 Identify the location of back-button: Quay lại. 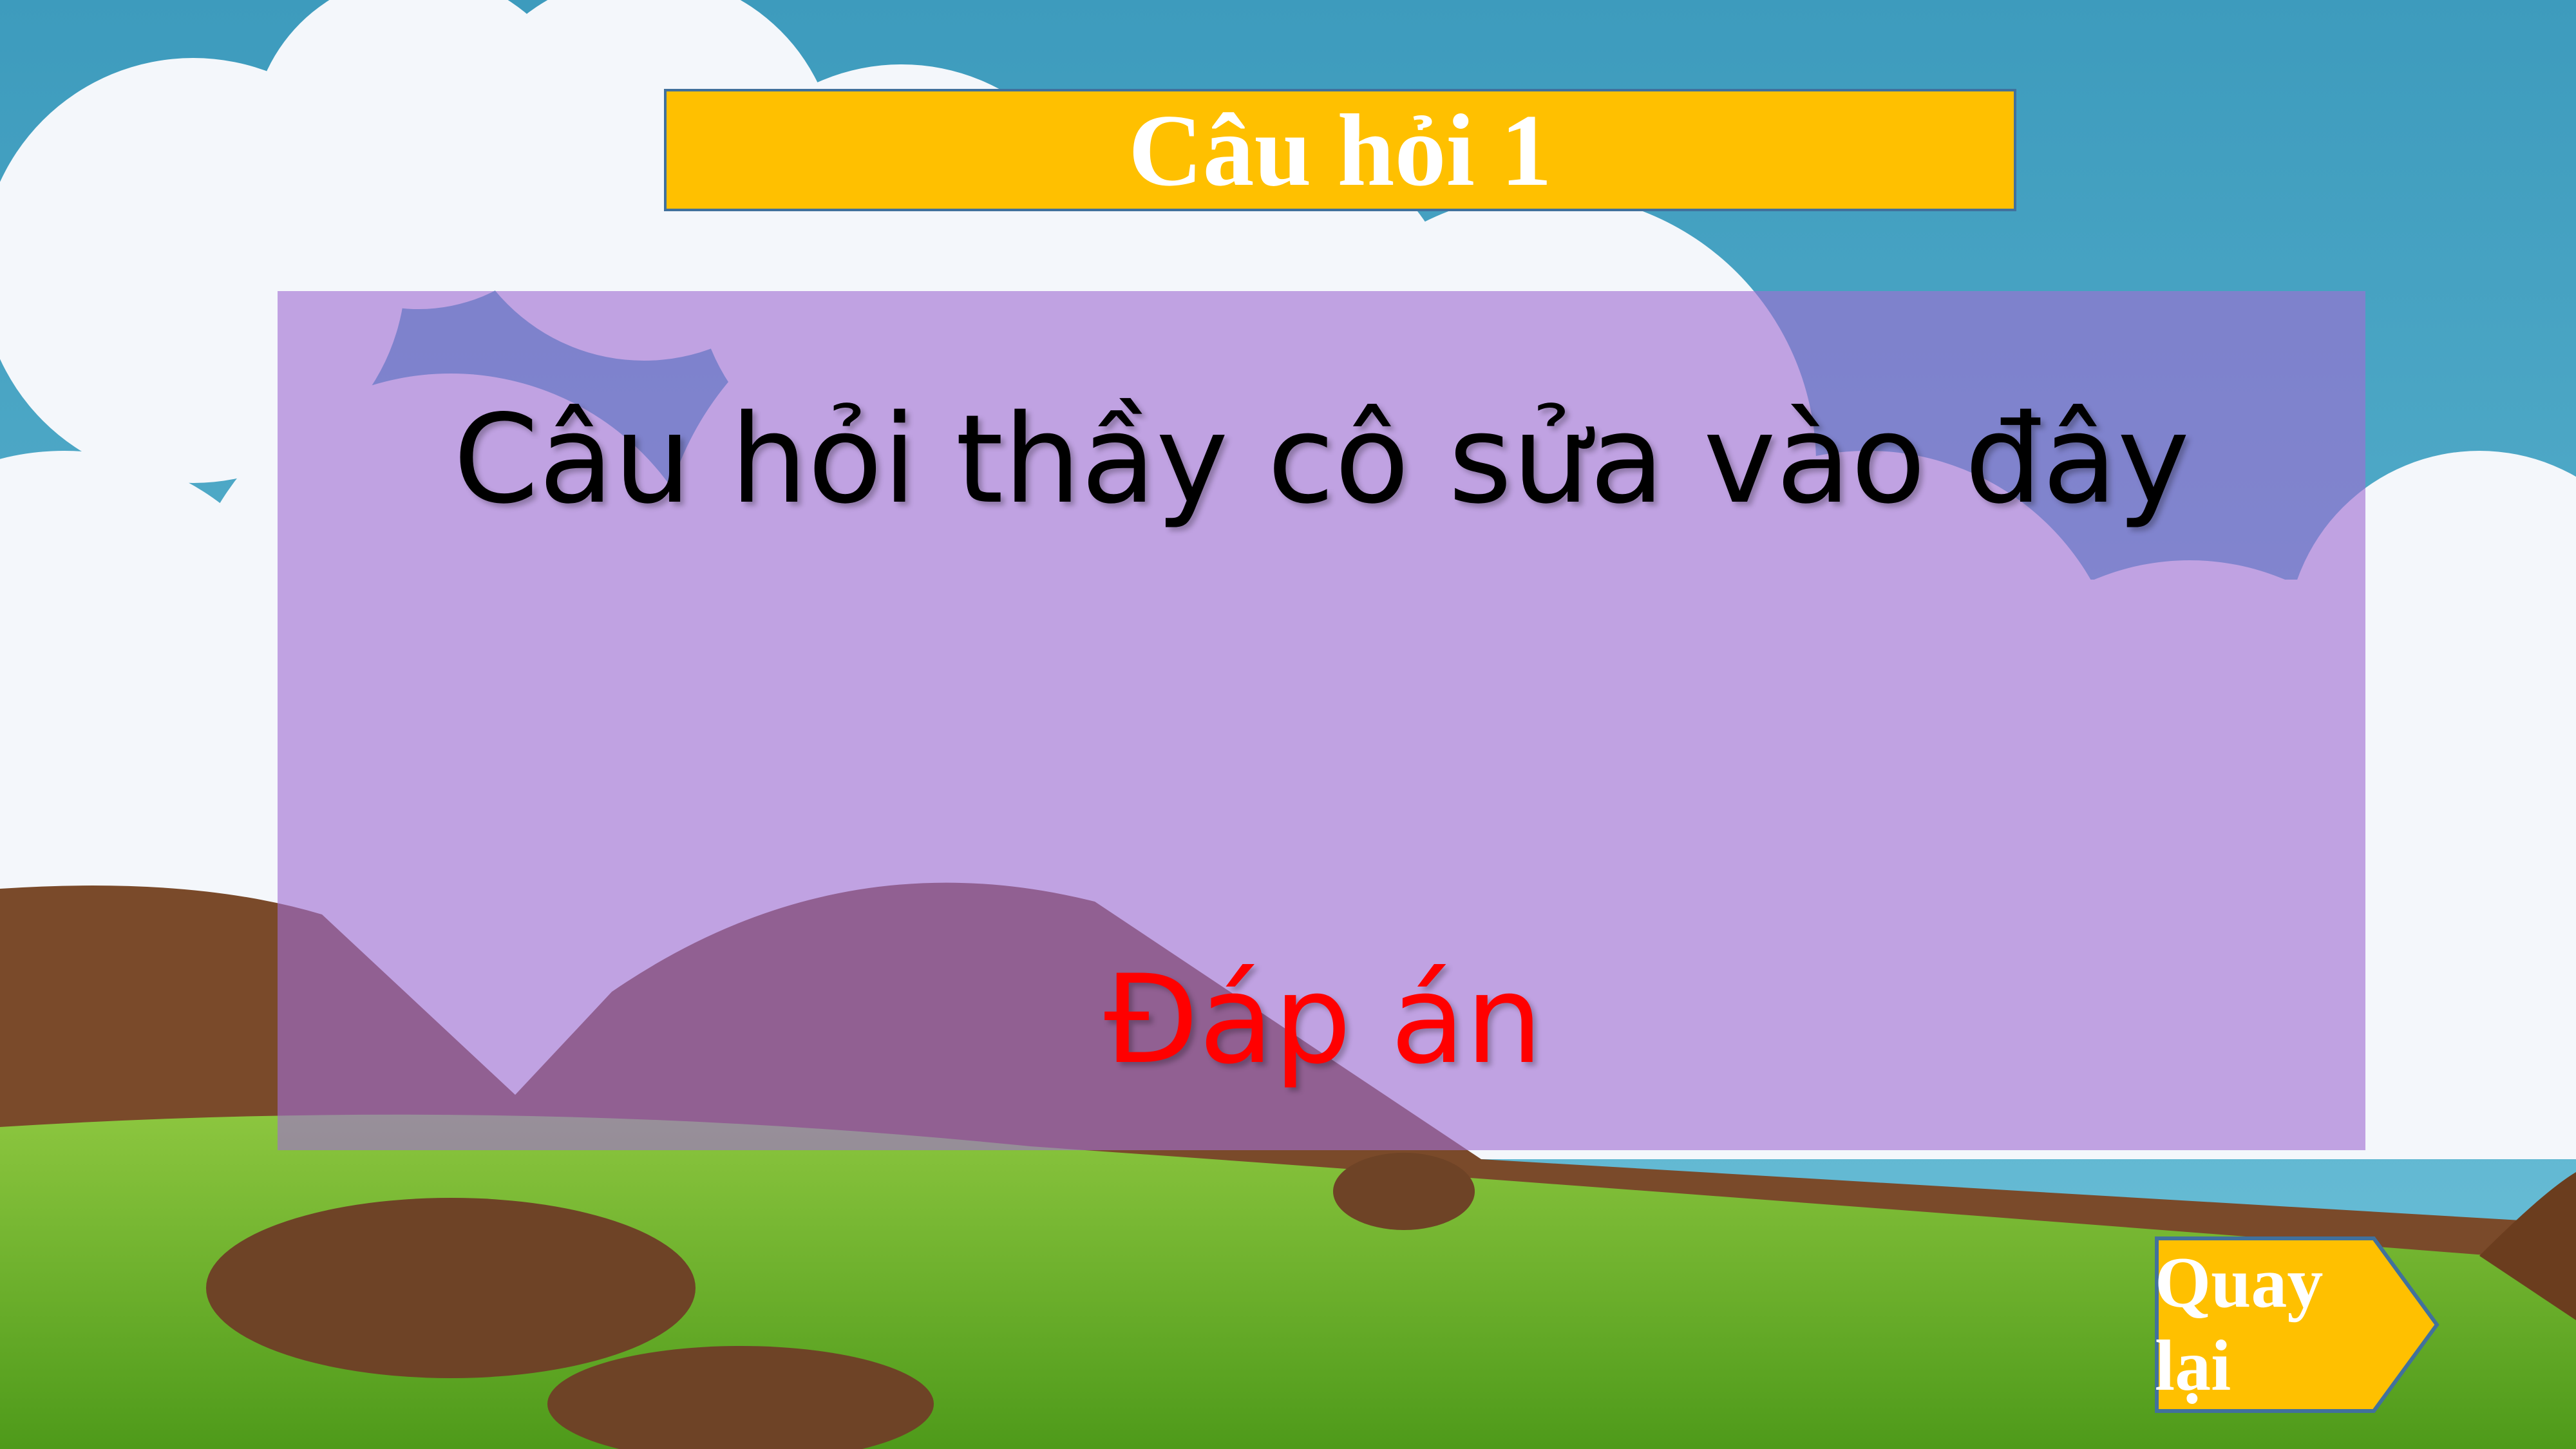
(2297, 1324).